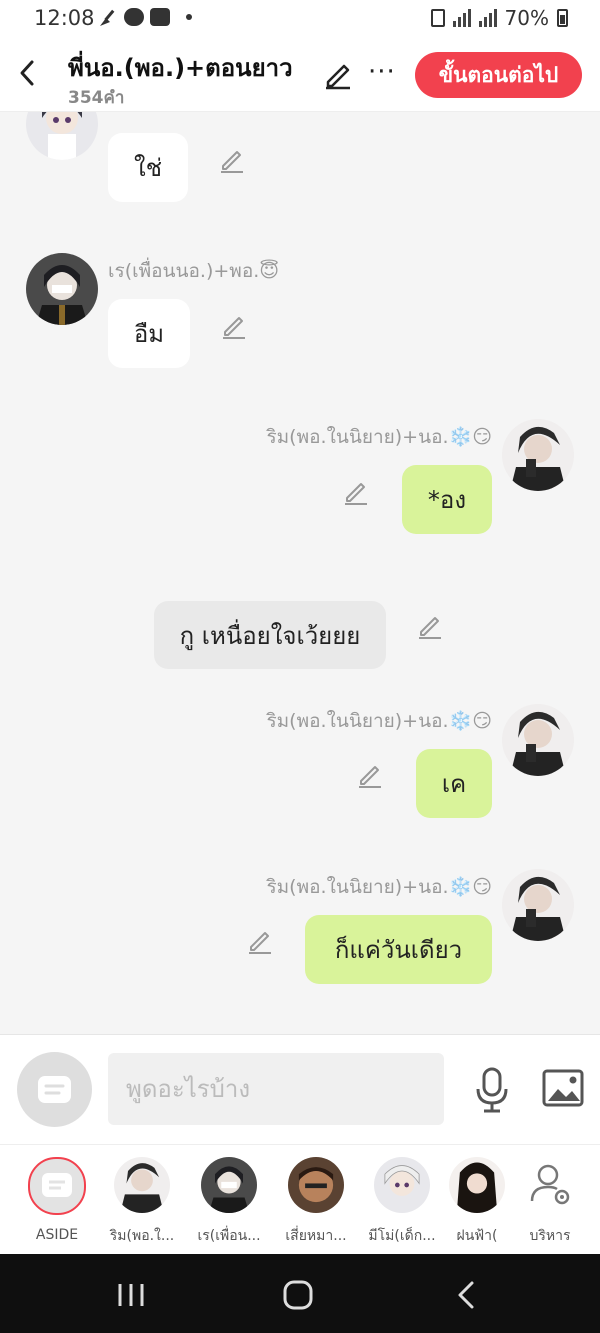  What do you see at coordinates (550, 1236) in the screenshot?
I see `character-name: บริหาร` at bounding box center [550, 1236].